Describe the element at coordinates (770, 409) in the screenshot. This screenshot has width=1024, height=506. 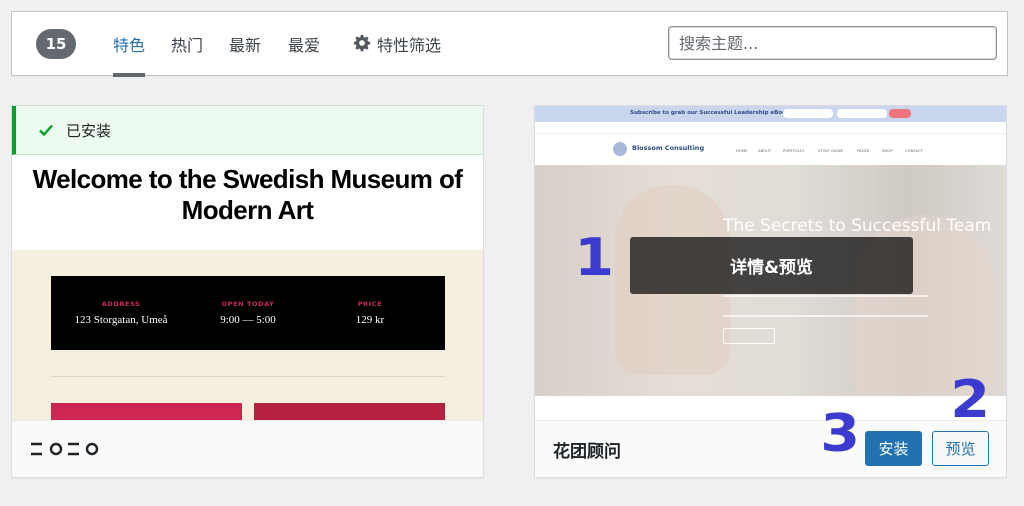
I see `screenshot-bottom` at that location.